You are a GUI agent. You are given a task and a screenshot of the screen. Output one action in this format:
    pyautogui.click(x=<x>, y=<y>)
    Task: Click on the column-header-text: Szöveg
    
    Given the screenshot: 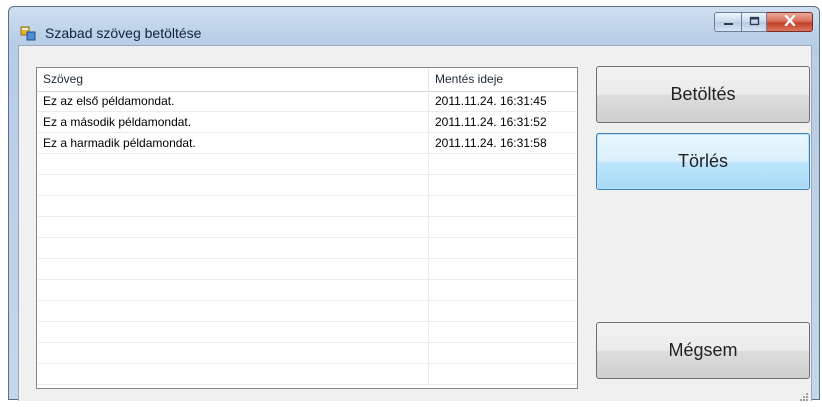 What is the action you would take?
    pyautogui.click(x=233, y=79)
    